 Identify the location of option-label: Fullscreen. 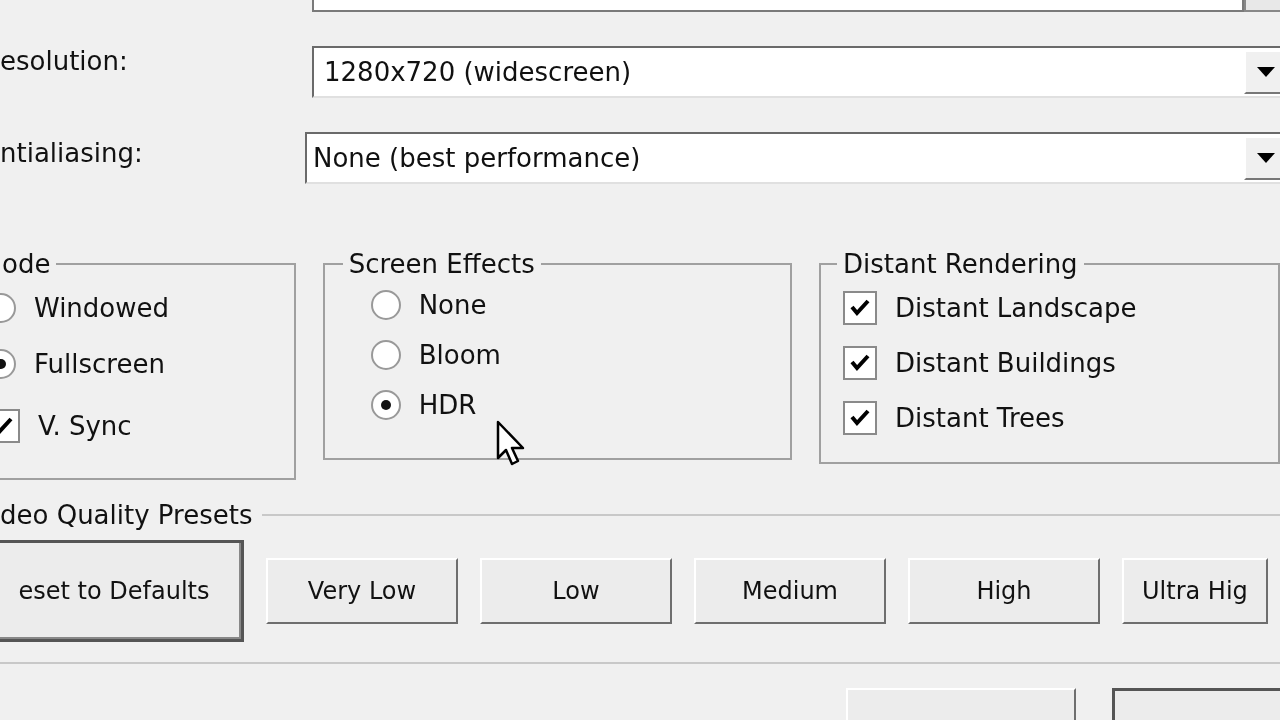
(99, 364).